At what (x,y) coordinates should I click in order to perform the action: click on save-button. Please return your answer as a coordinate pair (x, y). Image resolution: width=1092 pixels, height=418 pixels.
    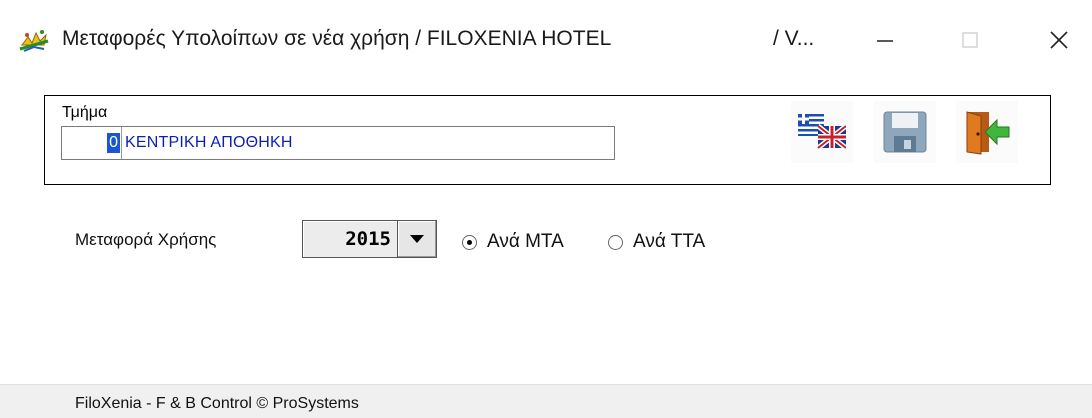
    Looking at the image, I should click on (905, 132).